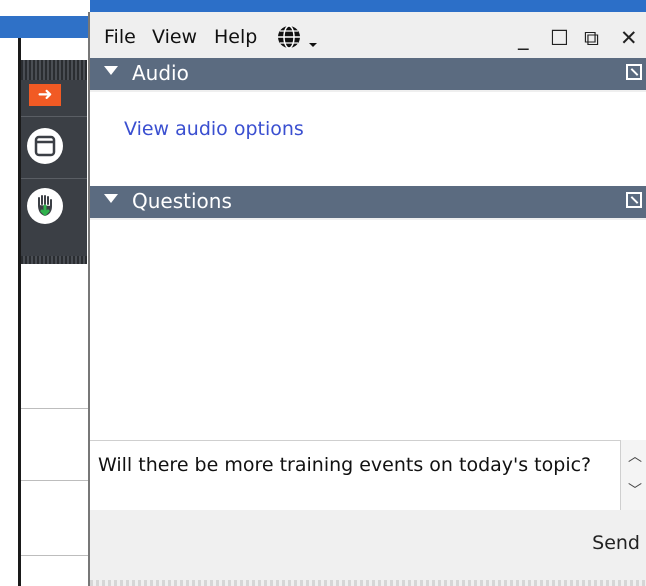 The width and height of the screenshot is (646, 586). What do you see at coordinates (368, 139) in the screenshot?
I see `audio-panel-body: View audio options` at bounding box center [368, 139].